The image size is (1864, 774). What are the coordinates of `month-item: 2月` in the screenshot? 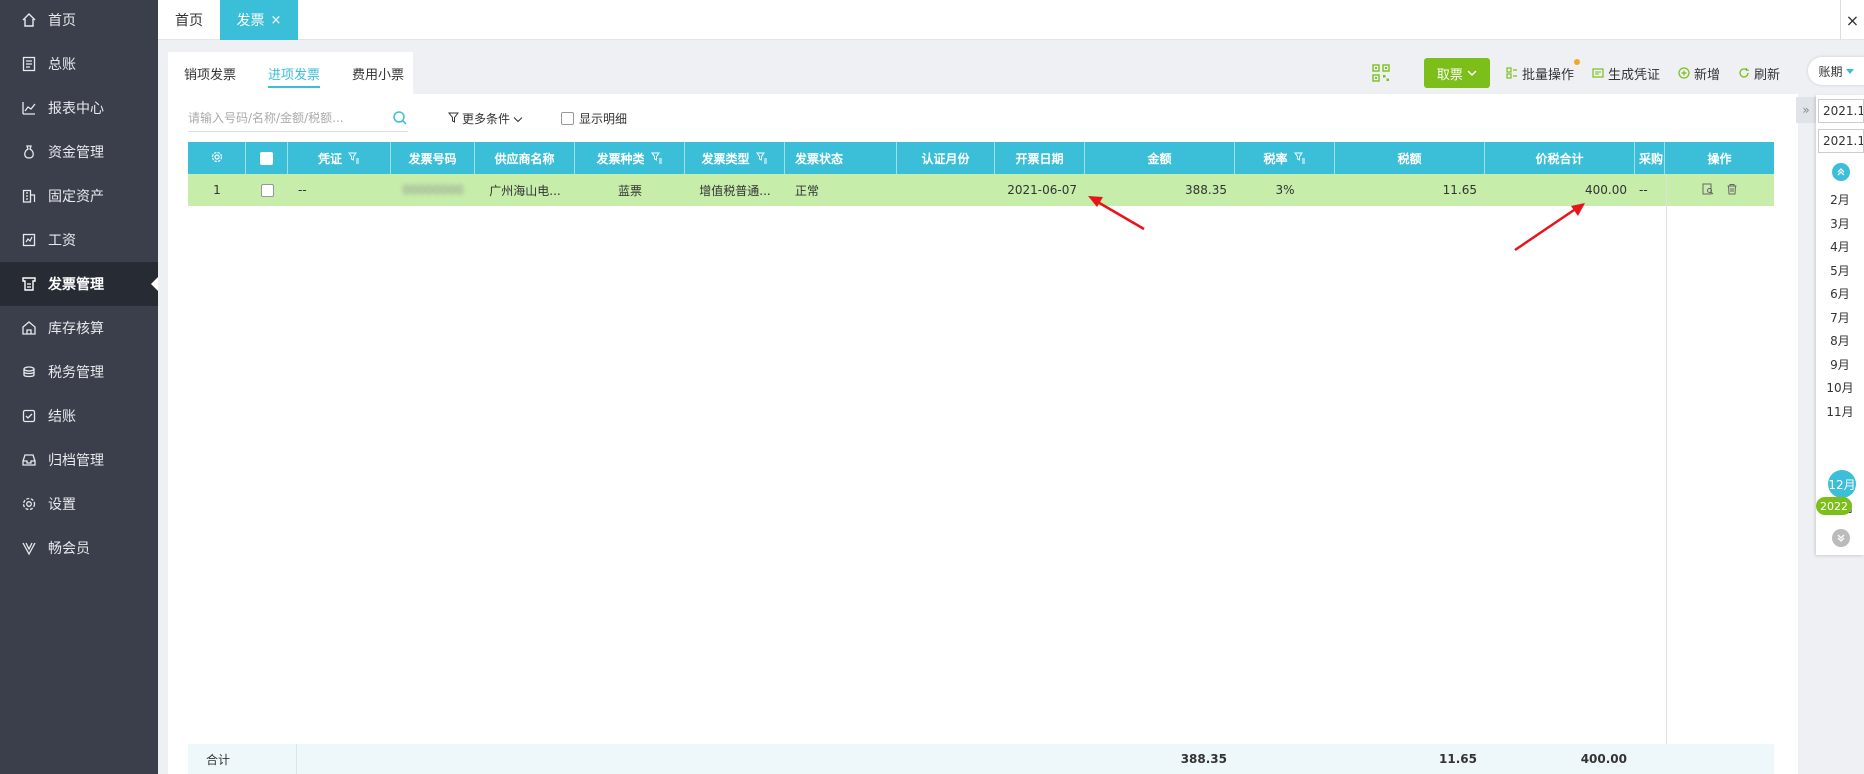 It's located at (1840, 199).